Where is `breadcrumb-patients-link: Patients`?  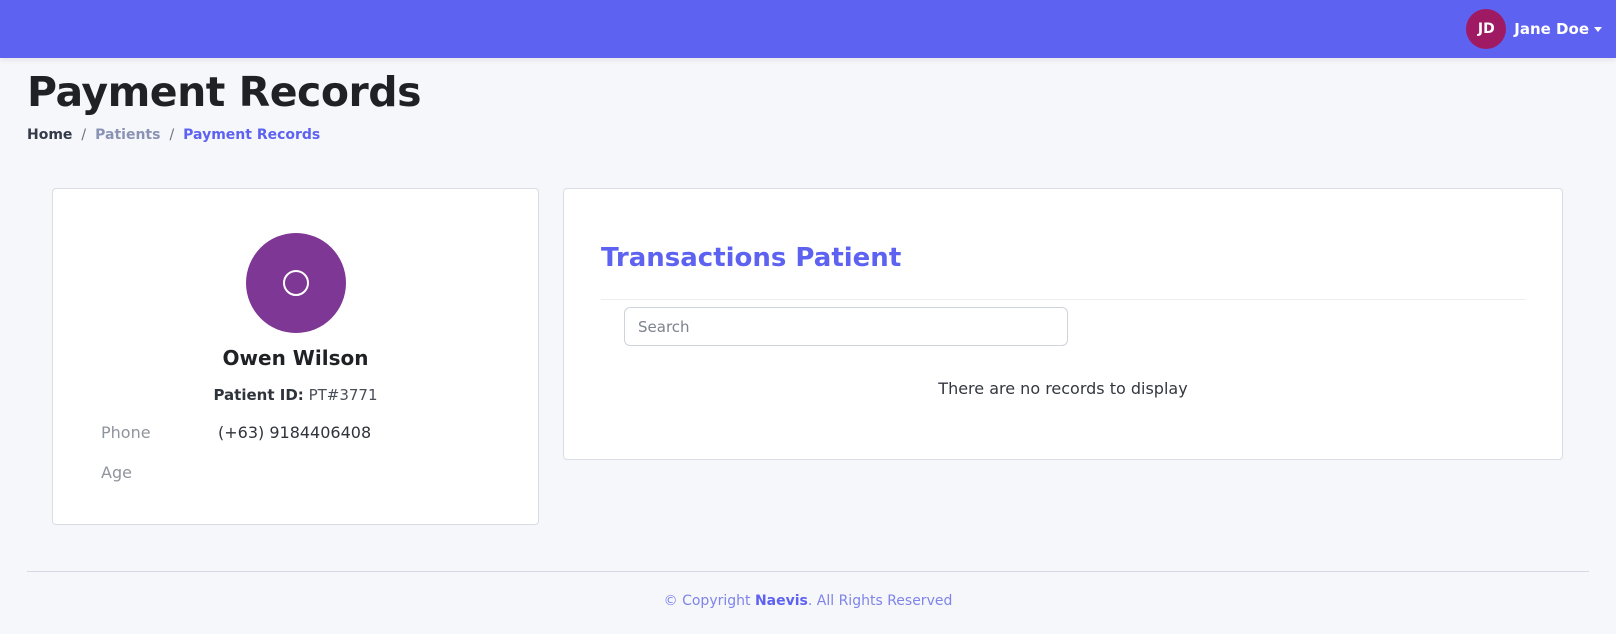
breadcrumb-patients-link: Patients is located at coordinates (127, 135).